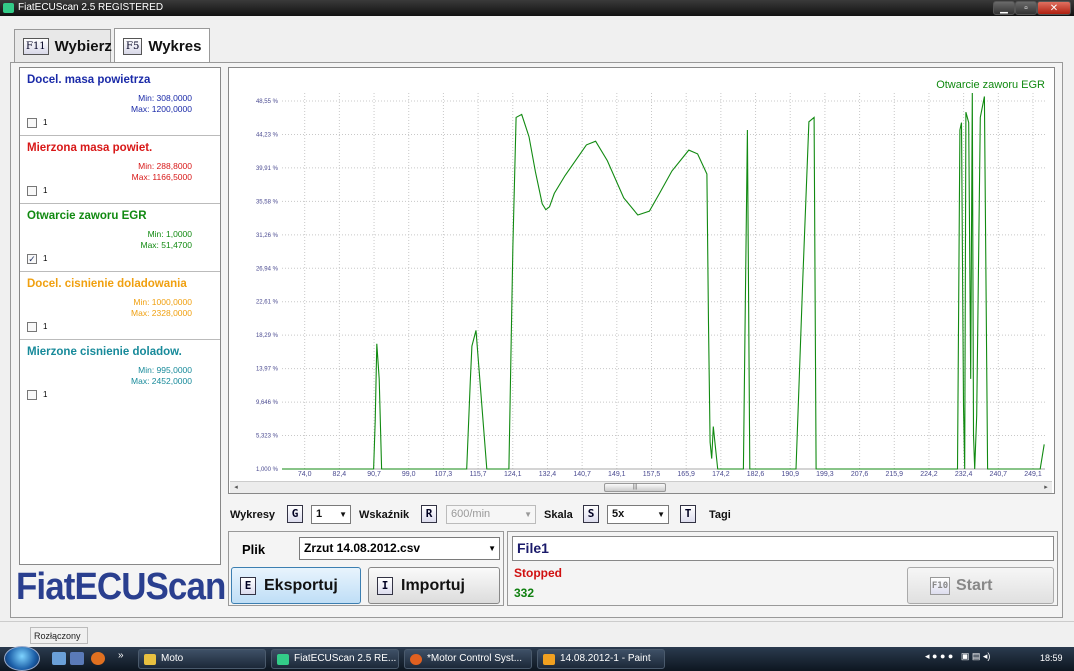 The height and width of the screenshot is (671, 1074). I want to click on x-tick-label: 132,4, so click(548, 474).